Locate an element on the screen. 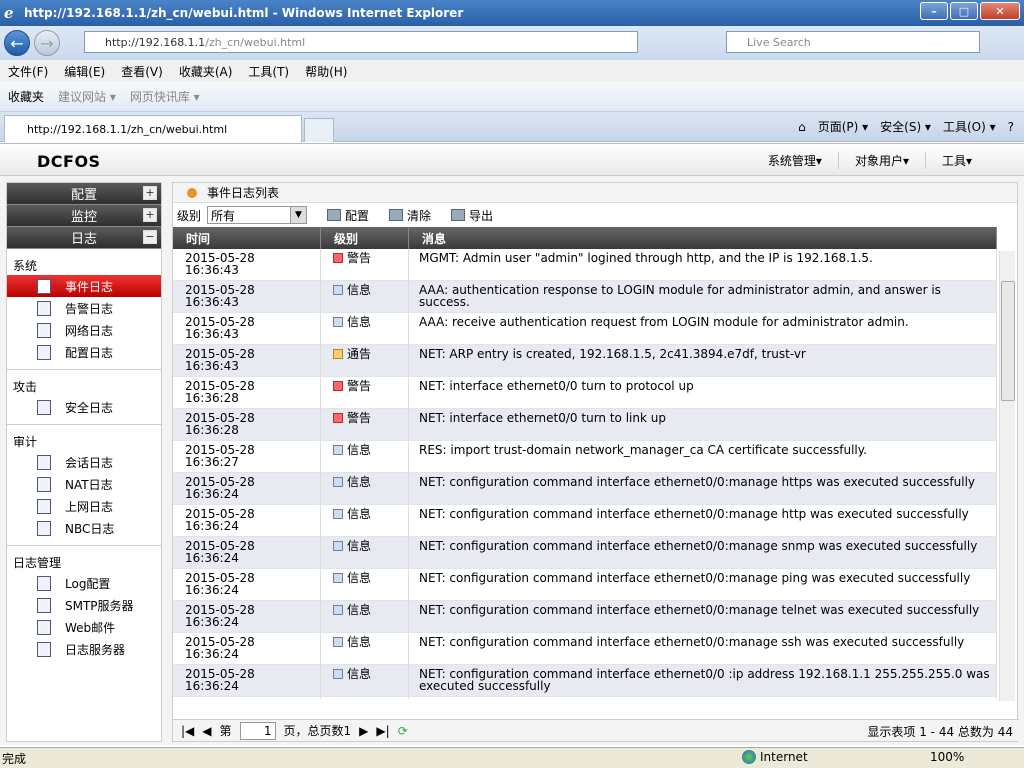 This screenshot has width=1024, height=768. app-header: DCFOS 系统管理▾ 对象用户▾ 工具▾ is located at coordinates (512, 160).